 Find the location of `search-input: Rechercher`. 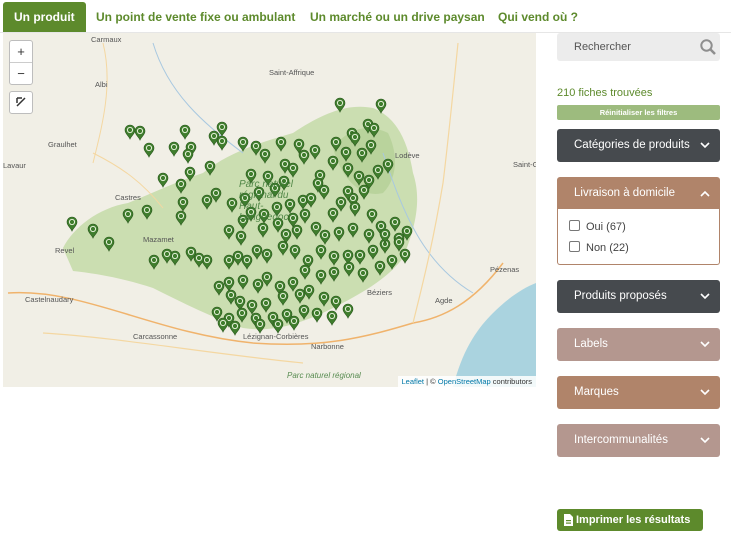

search-input: Rechercher is located at coordinates (602, 47).